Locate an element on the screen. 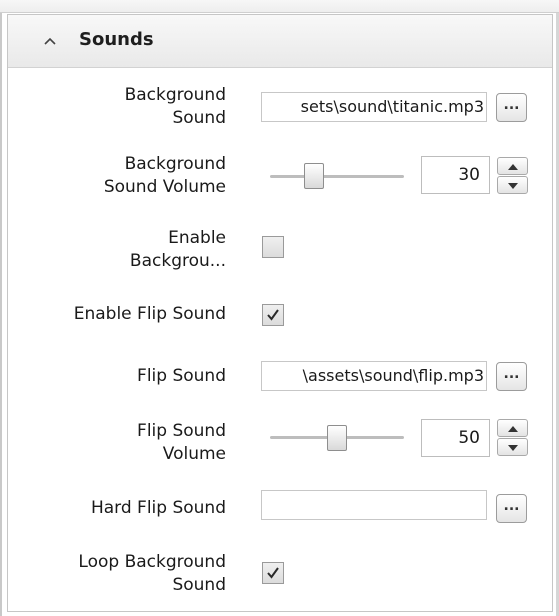 The image size is (559, 616). flip-volume-increment-button is located at coordinates (512, 428).